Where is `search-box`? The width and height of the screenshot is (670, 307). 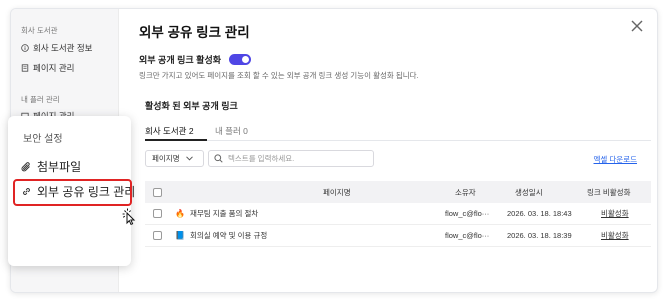
search-box is located at coordinates (291, 158).